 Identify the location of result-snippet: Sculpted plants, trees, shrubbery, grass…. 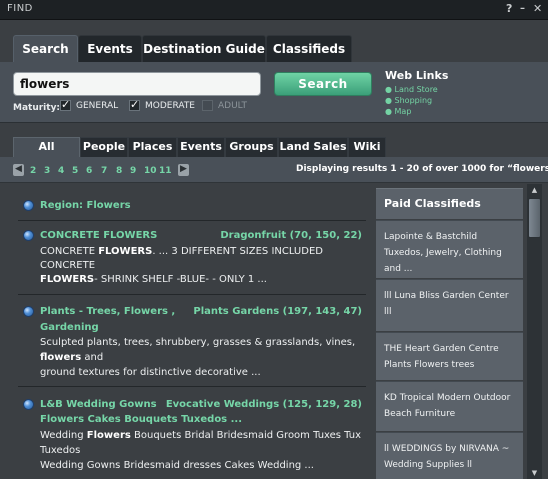
(198, 342).